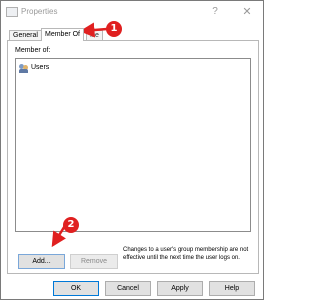 The image size is (320, 300). I want to click on member-of-label: Member of:, so click(33, 50).